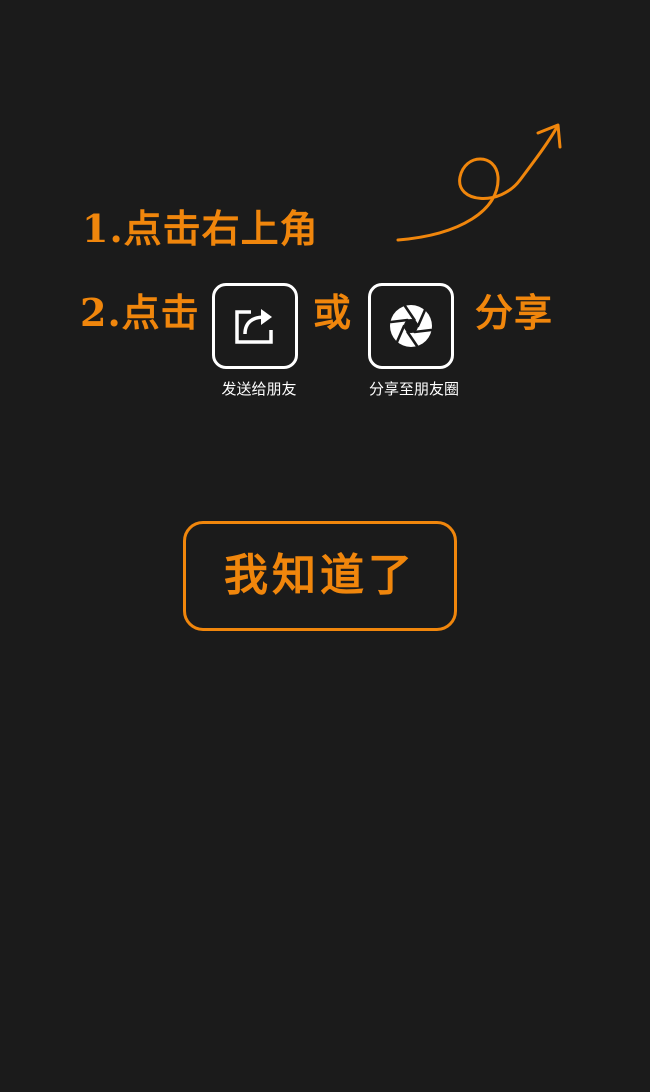 The image size is (650, 1092). I want to click on share-forward-icon, so click(254, 326).